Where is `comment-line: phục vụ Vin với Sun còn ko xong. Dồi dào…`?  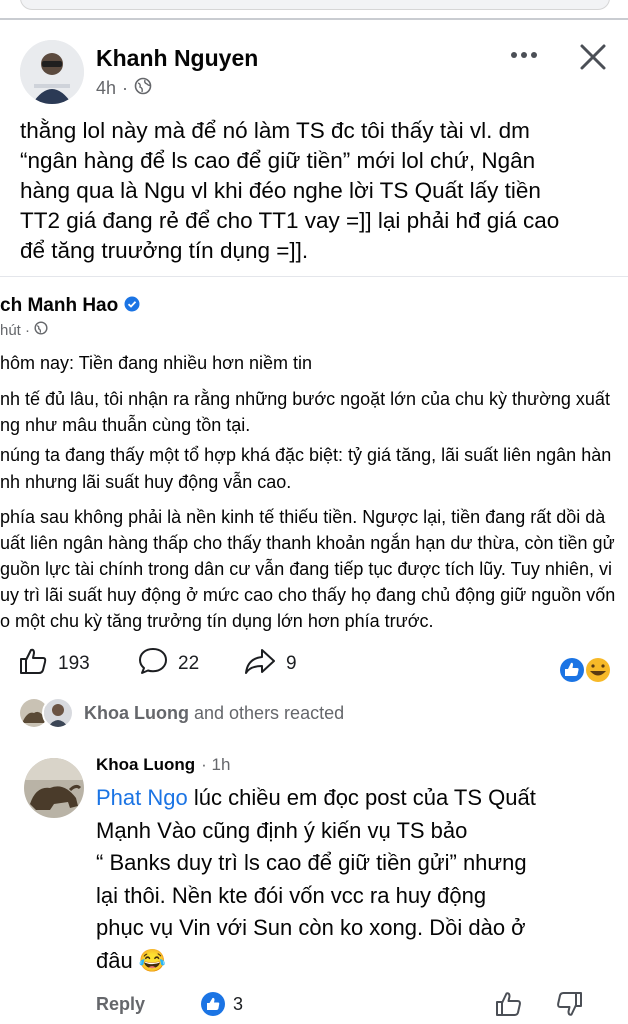 comment-line: phục vụ Vin với Sun còn ko xong. Dồi dào… is located at coordinates (311, 927).